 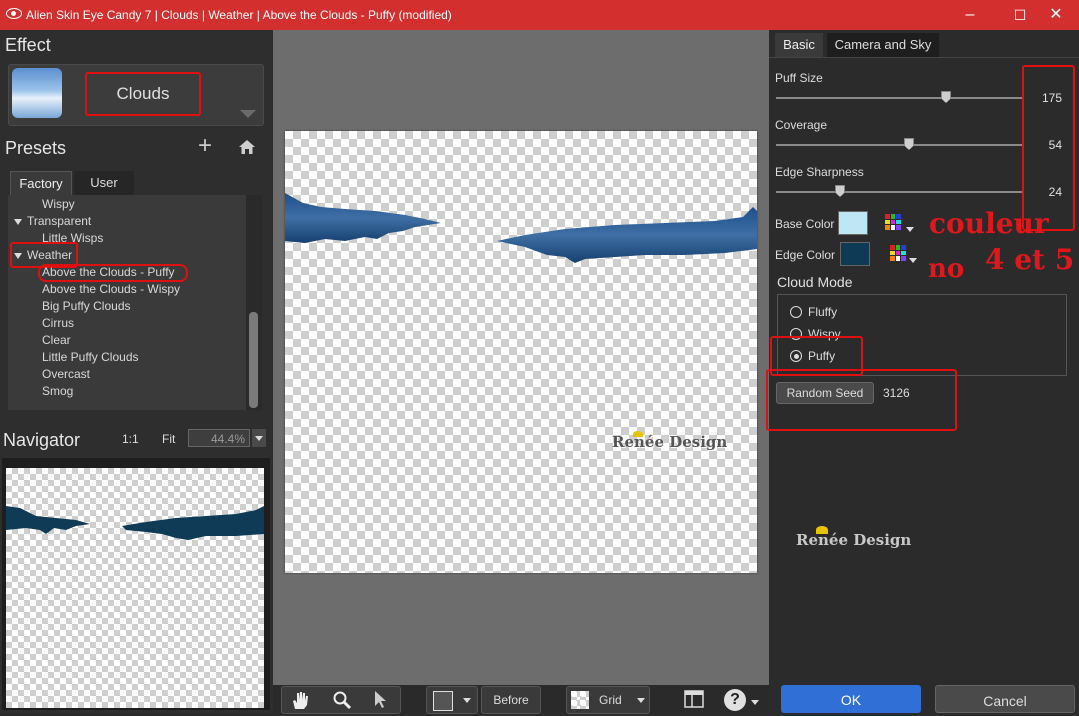 What do you see at coordinates (41, 183) in the screenshot?
I see `tab-factory: Factory` at bounding box center [41, 183].